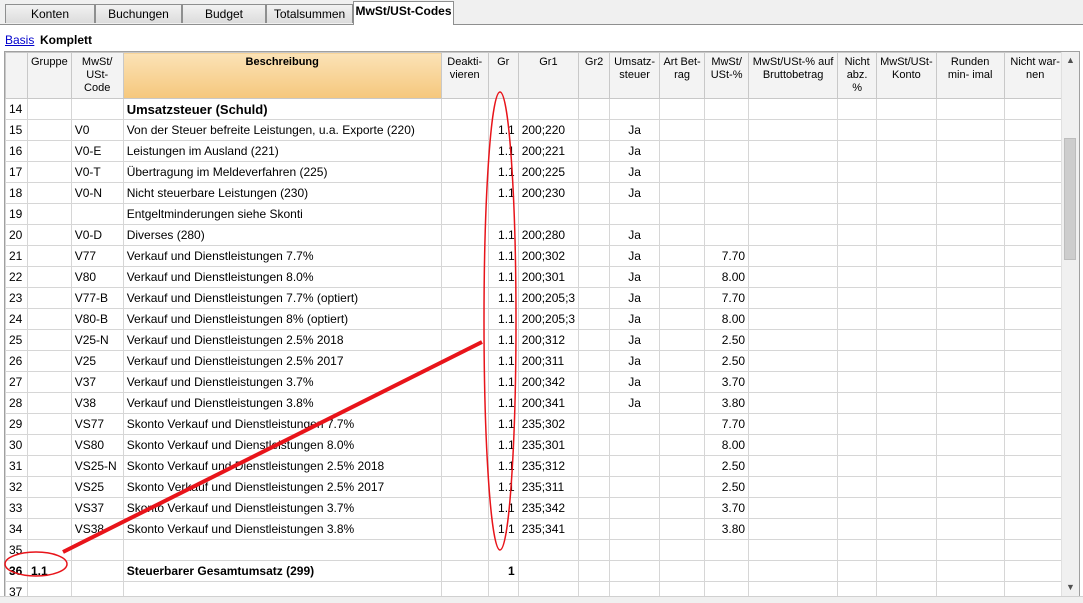 The width and height of the screenshot is (1083, 603). Describe the element at coordinates (548, 130) in the screenshot. I see `cell-gr1: 200;220` at that location.